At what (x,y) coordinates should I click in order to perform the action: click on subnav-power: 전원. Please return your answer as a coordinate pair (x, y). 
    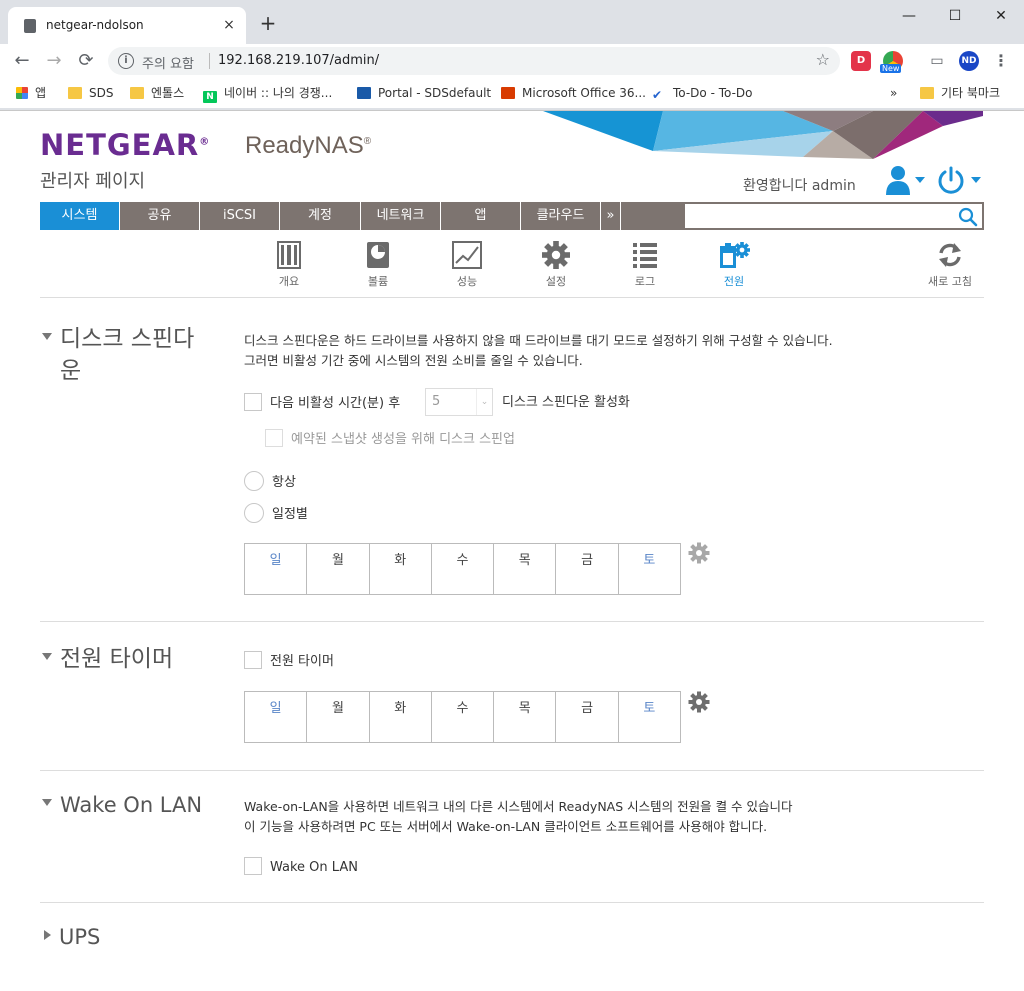
    Looking at the image, I should click on (734, 265).